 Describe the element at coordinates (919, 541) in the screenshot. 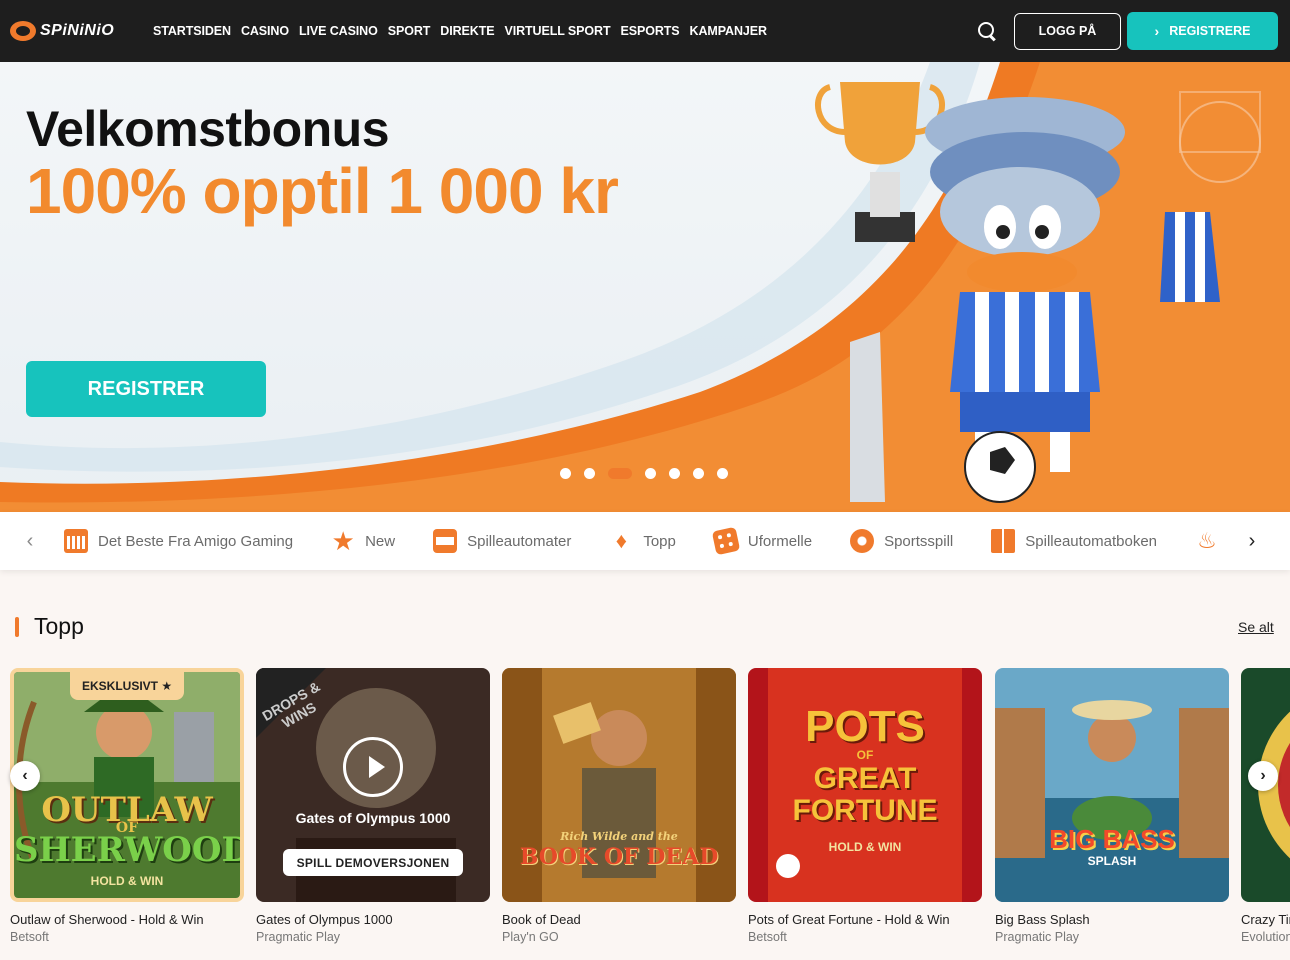

I see `category-label: Sportsspill` at that location.